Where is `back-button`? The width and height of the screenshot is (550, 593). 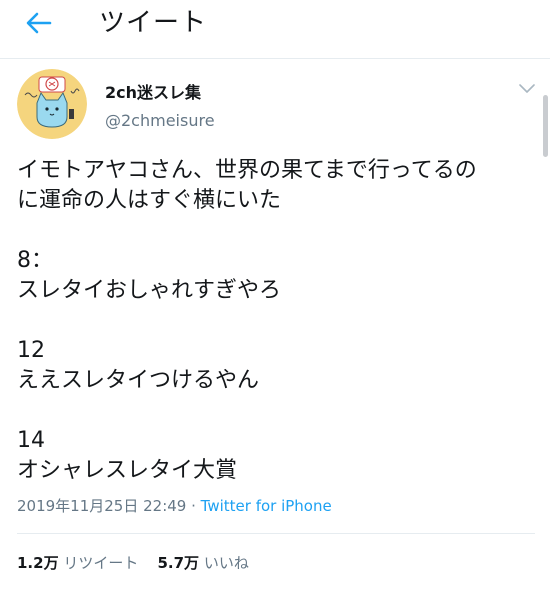
back-button is located at coordinates (39, 23).